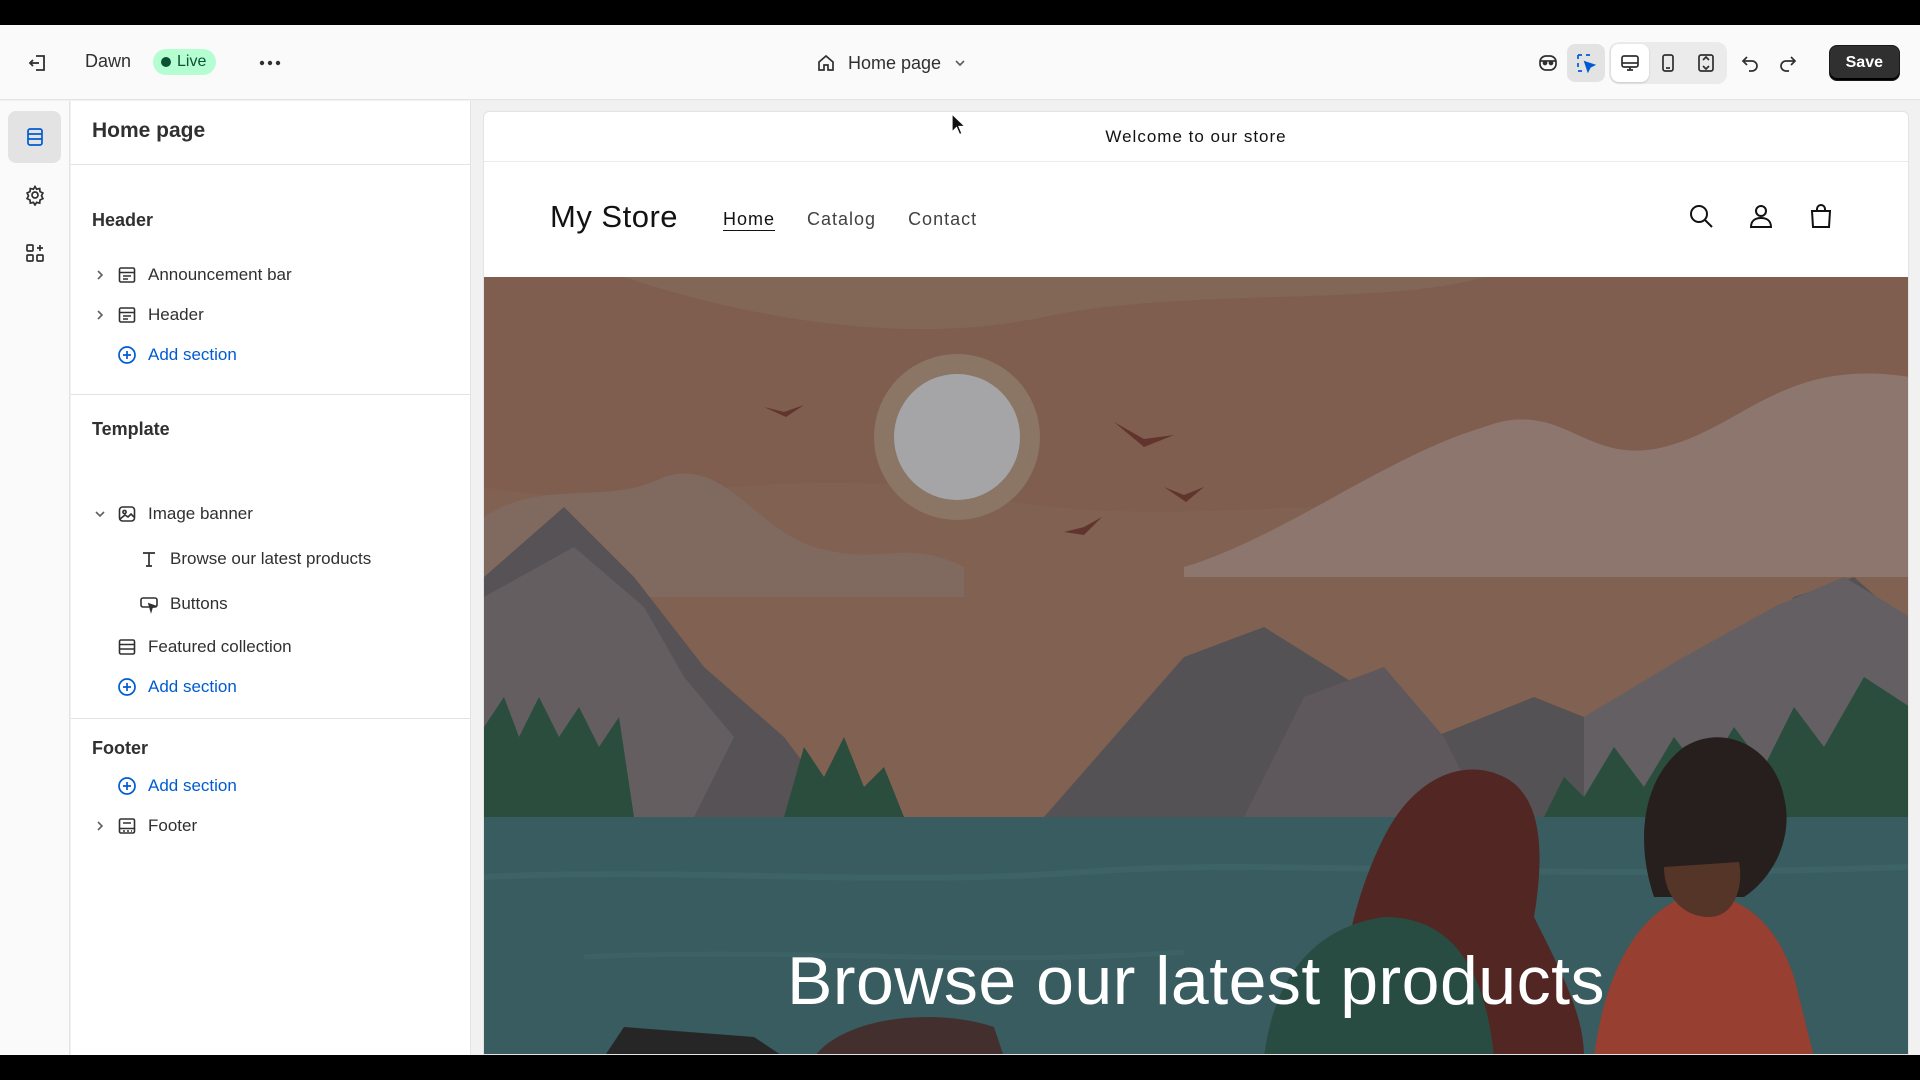 The width and height of the screenshot is (1920, 1080). I want to click on sidebar-rail, so click(35, 578).